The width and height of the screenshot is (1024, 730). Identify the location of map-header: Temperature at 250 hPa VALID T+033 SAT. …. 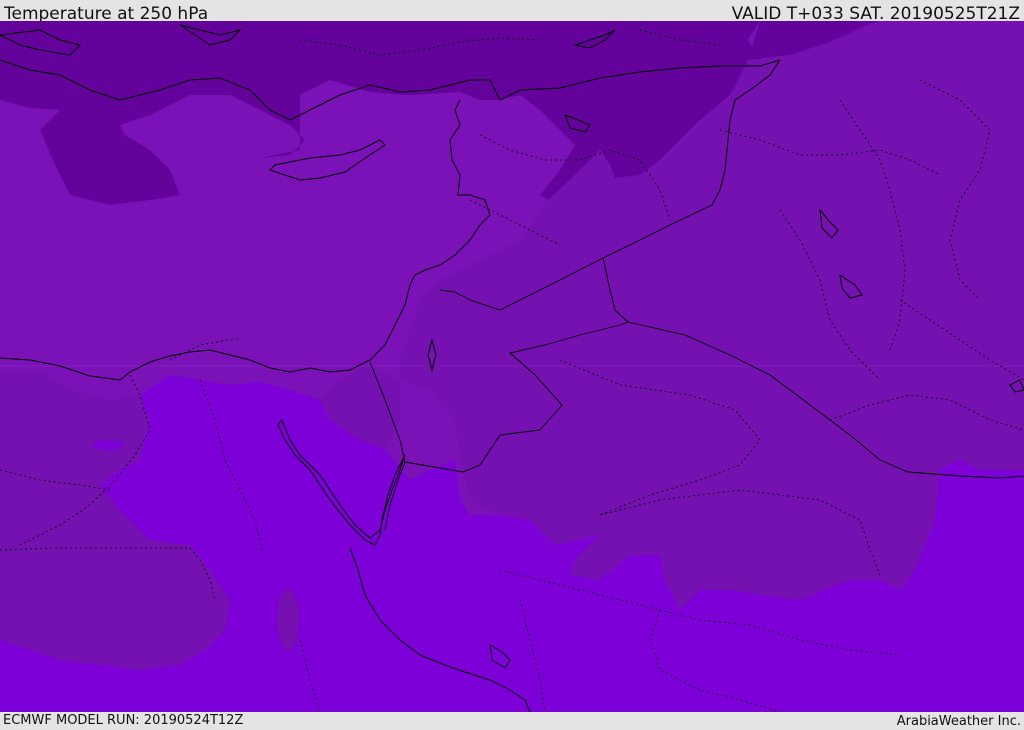
(512, 12).